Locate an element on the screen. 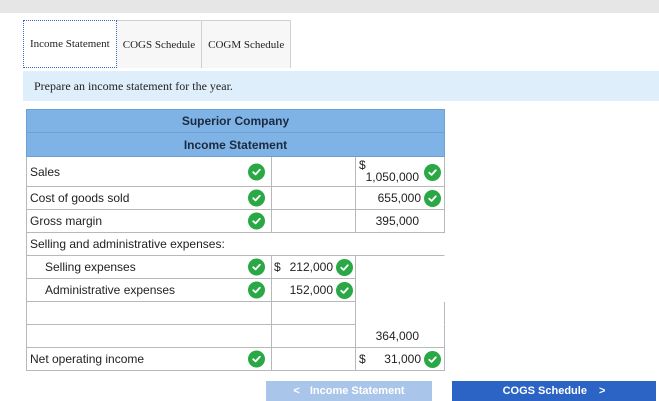 This screenshot has height=401, width=659. right-cell-blank is located at coordinates (400, 313).